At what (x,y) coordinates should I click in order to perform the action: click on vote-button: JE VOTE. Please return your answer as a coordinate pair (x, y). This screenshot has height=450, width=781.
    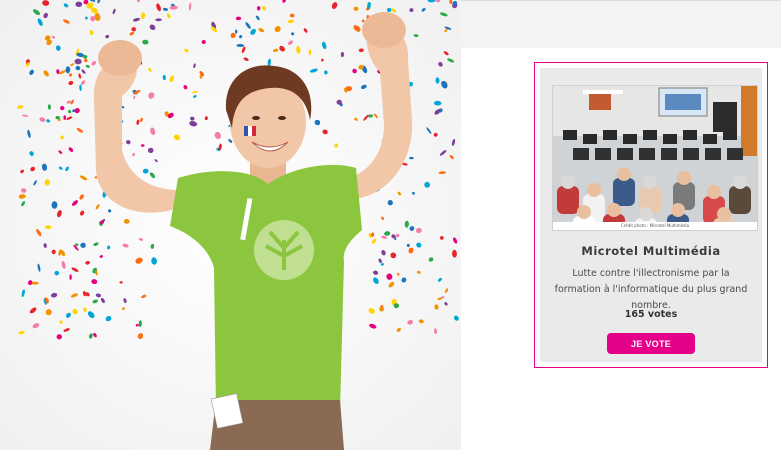
    Looking at the image, I should click on (651, 343).